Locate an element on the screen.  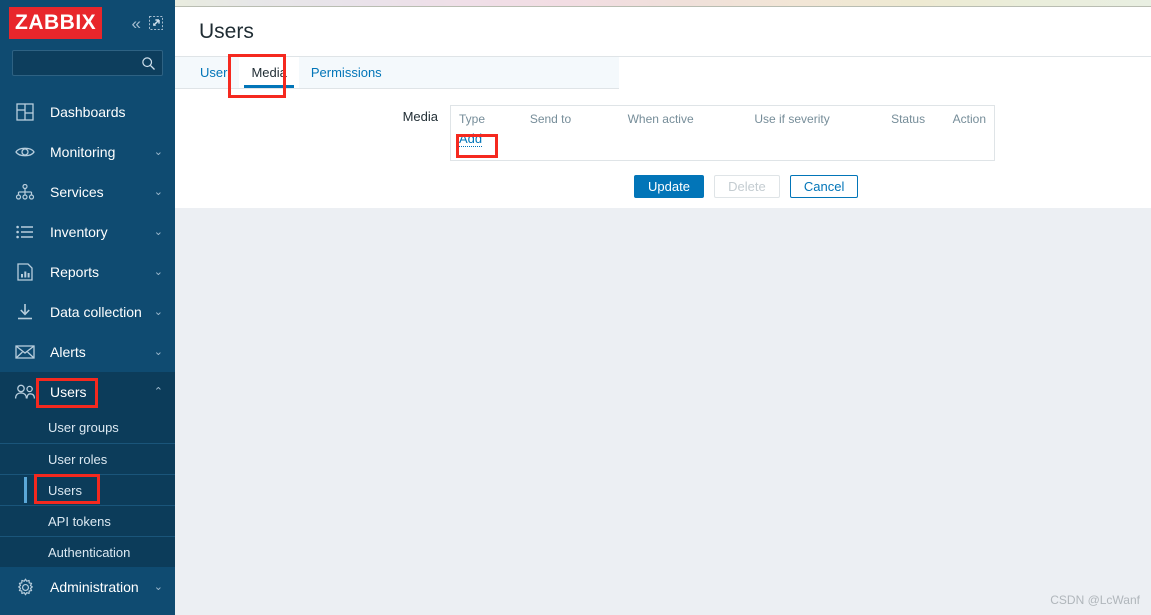
column-header-send-to: Send to is located at coordinates (550, 119).